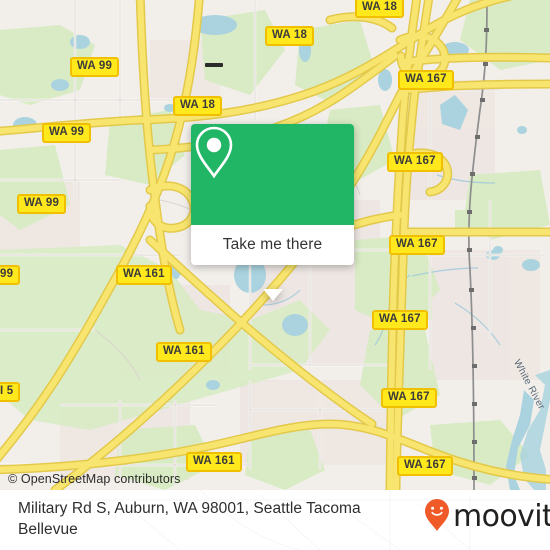 This screenshot has height=550, width=550. I want to click on moovit-logo: moovit, so click(487, 517).